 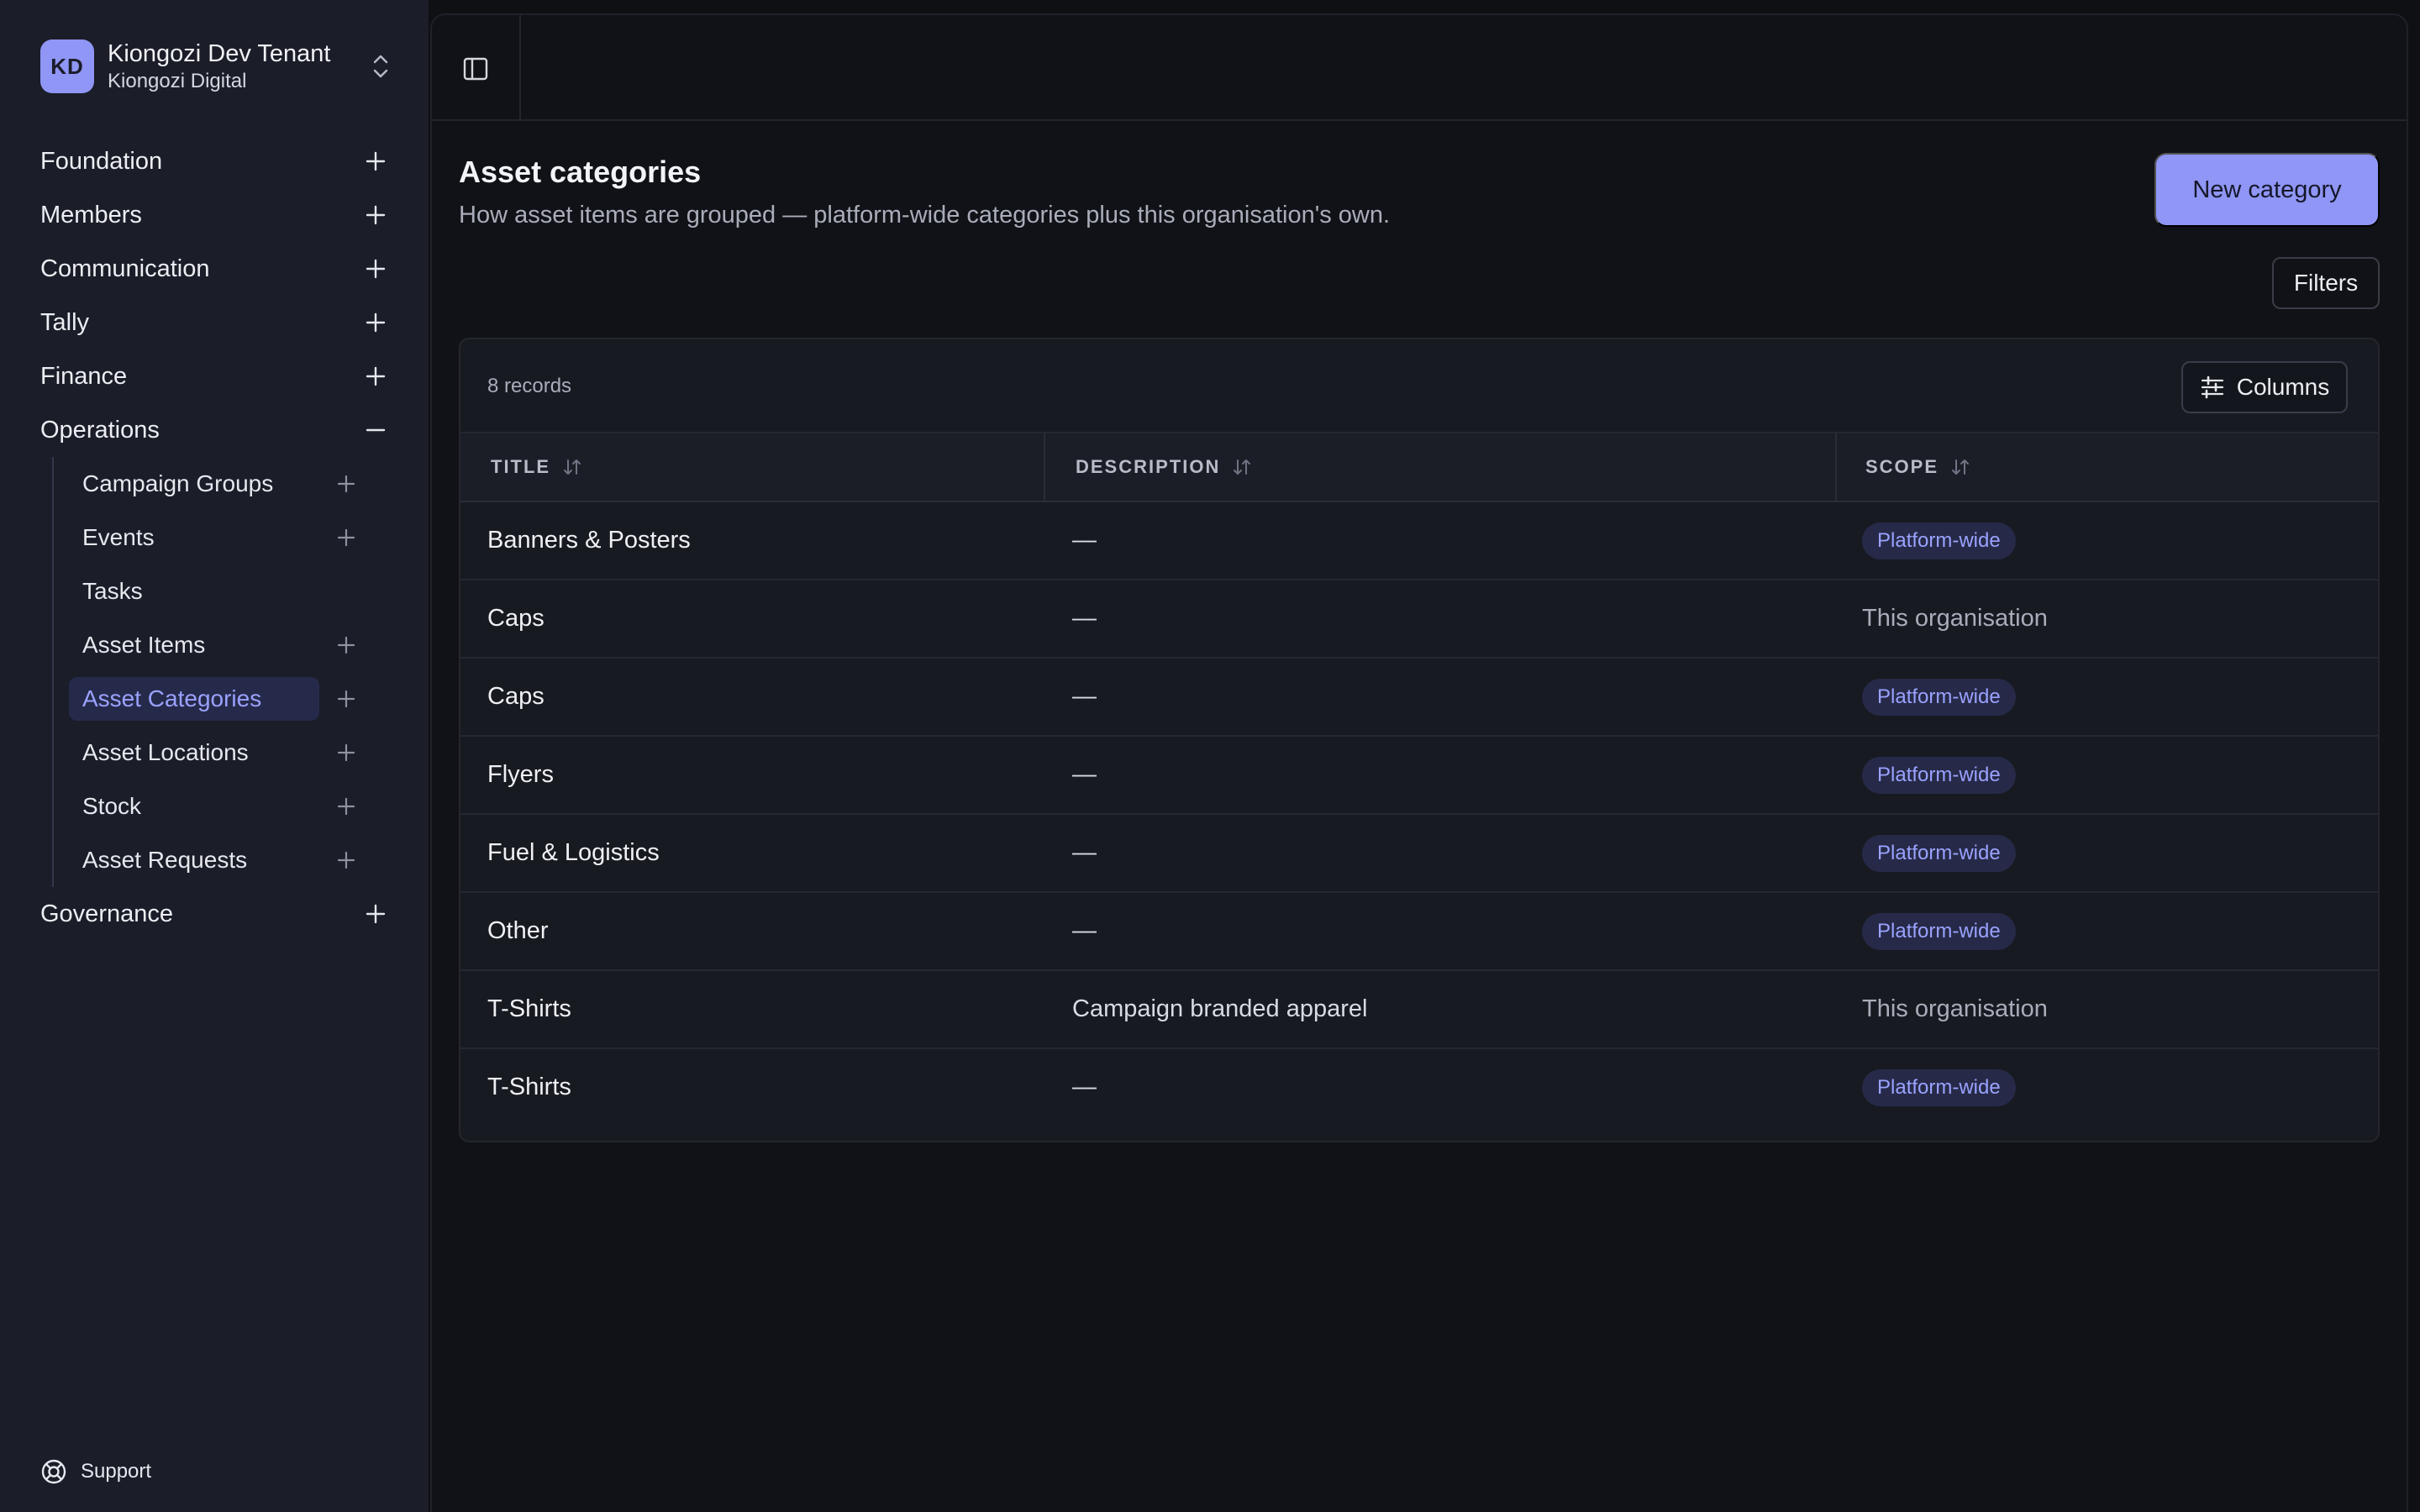 I want to click on columns-button: Columns, so click(x=2265, y=387).